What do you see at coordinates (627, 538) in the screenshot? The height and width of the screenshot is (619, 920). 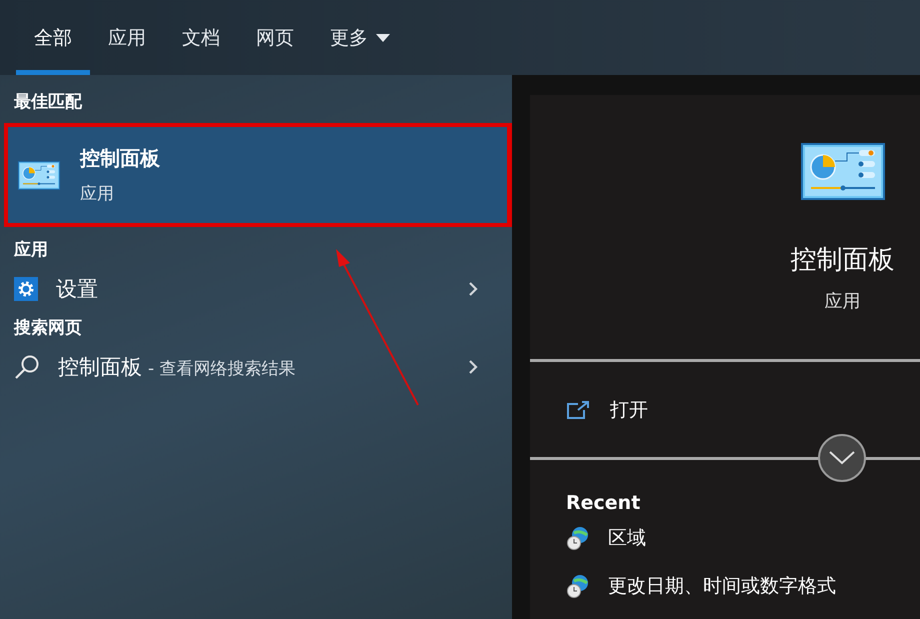 I see `recent-label: 区域` at bounding box center [627, 538].